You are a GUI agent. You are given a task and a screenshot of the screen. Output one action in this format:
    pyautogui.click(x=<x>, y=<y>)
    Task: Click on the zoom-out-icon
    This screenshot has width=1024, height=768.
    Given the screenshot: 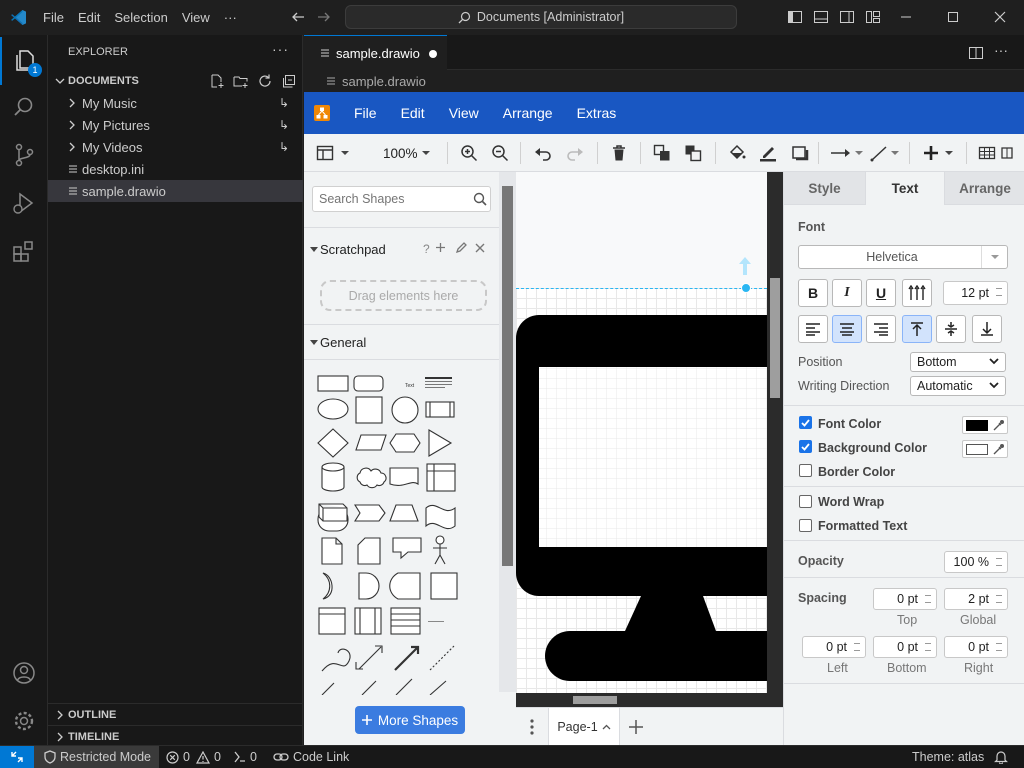 What is the action you would take?
    pyautogui.click(x=500, y=153)
    